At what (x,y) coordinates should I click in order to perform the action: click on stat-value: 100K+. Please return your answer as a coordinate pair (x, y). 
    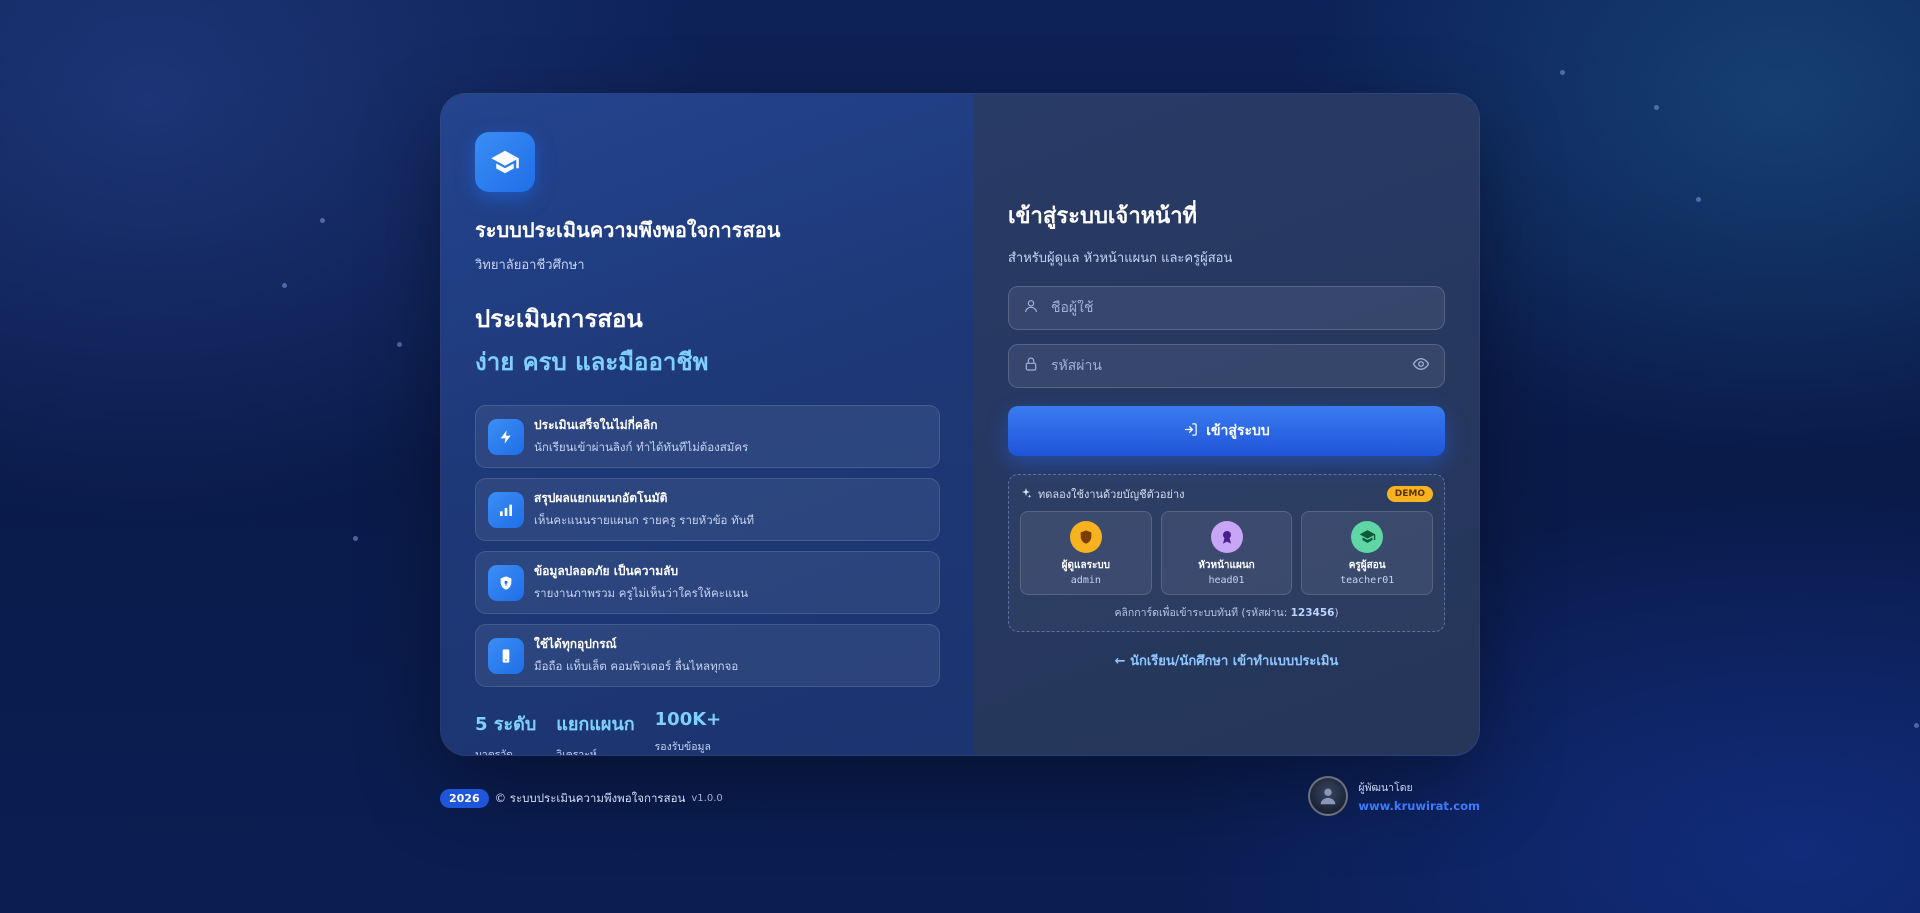
    Looking at the image, I should click on (688, 719).